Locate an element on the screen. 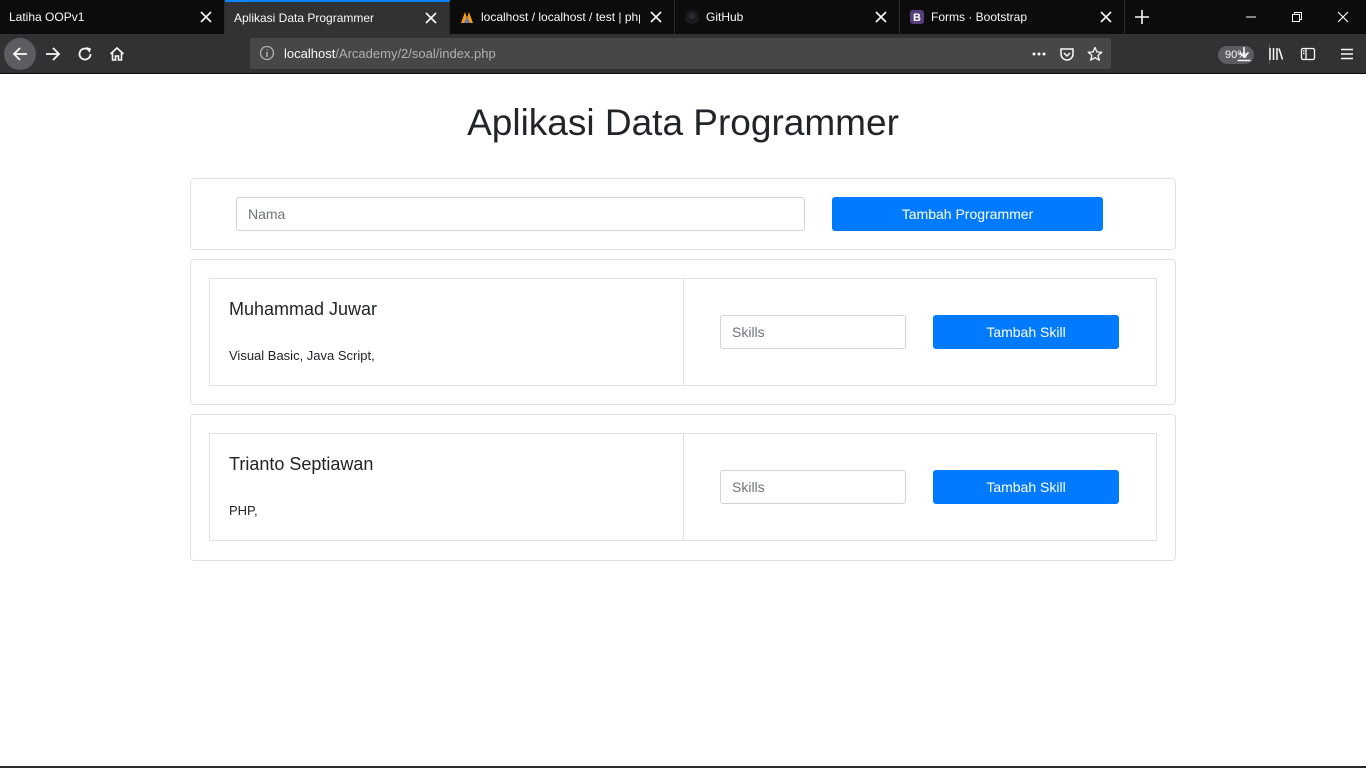  browser-tab: Latiha OOPv1 is located at coordinates (112, 17).